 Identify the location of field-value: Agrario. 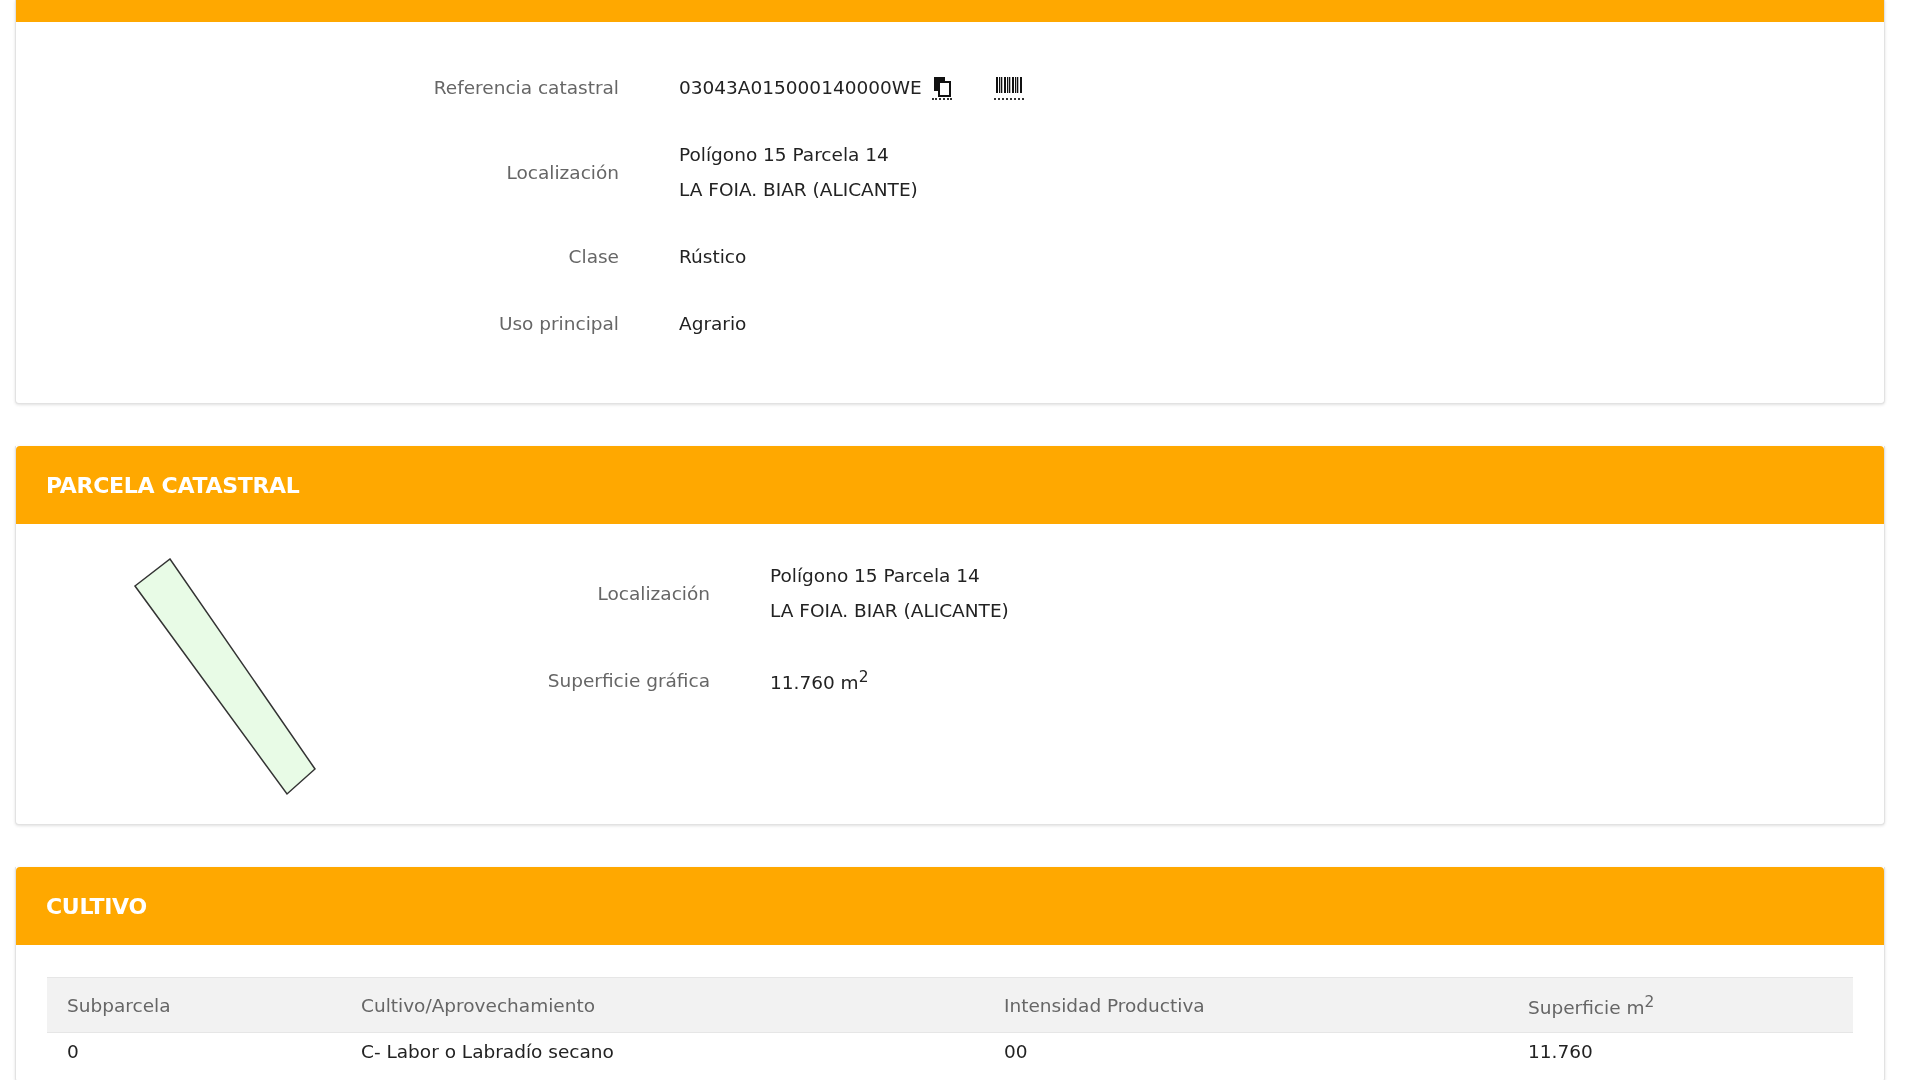
(713, 324).